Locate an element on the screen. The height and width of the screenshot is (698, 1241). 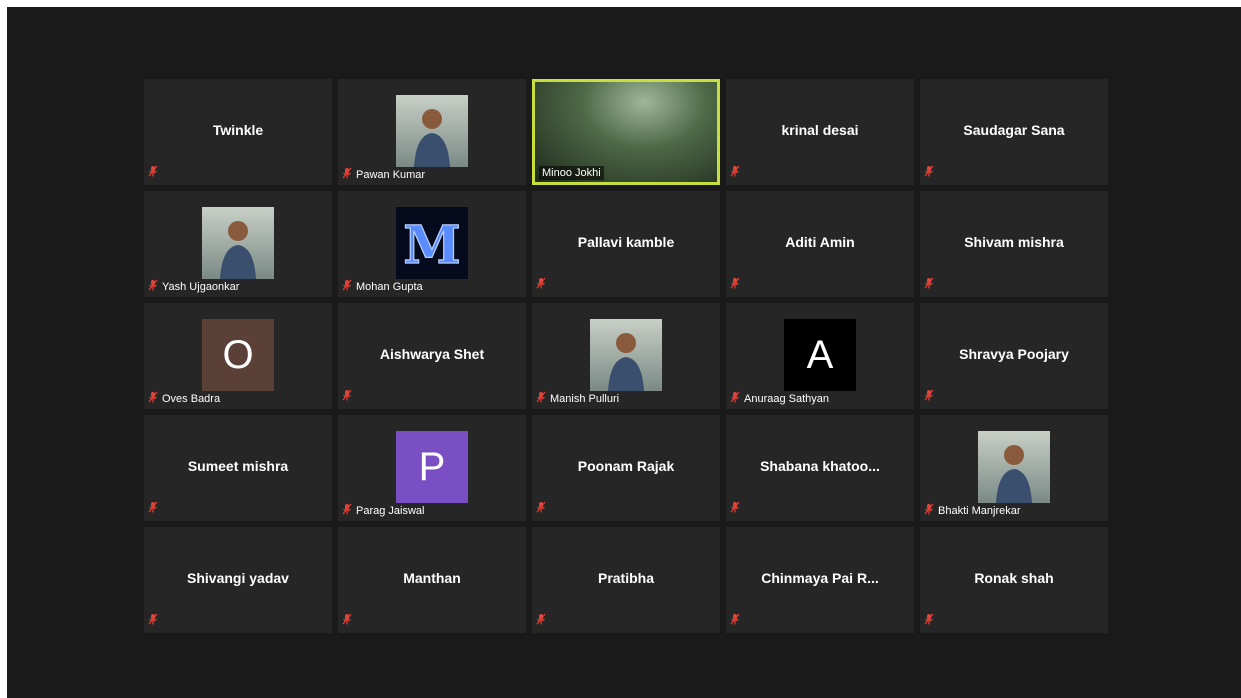
name-label: Oves Badra is located at coordinates (184, 398).